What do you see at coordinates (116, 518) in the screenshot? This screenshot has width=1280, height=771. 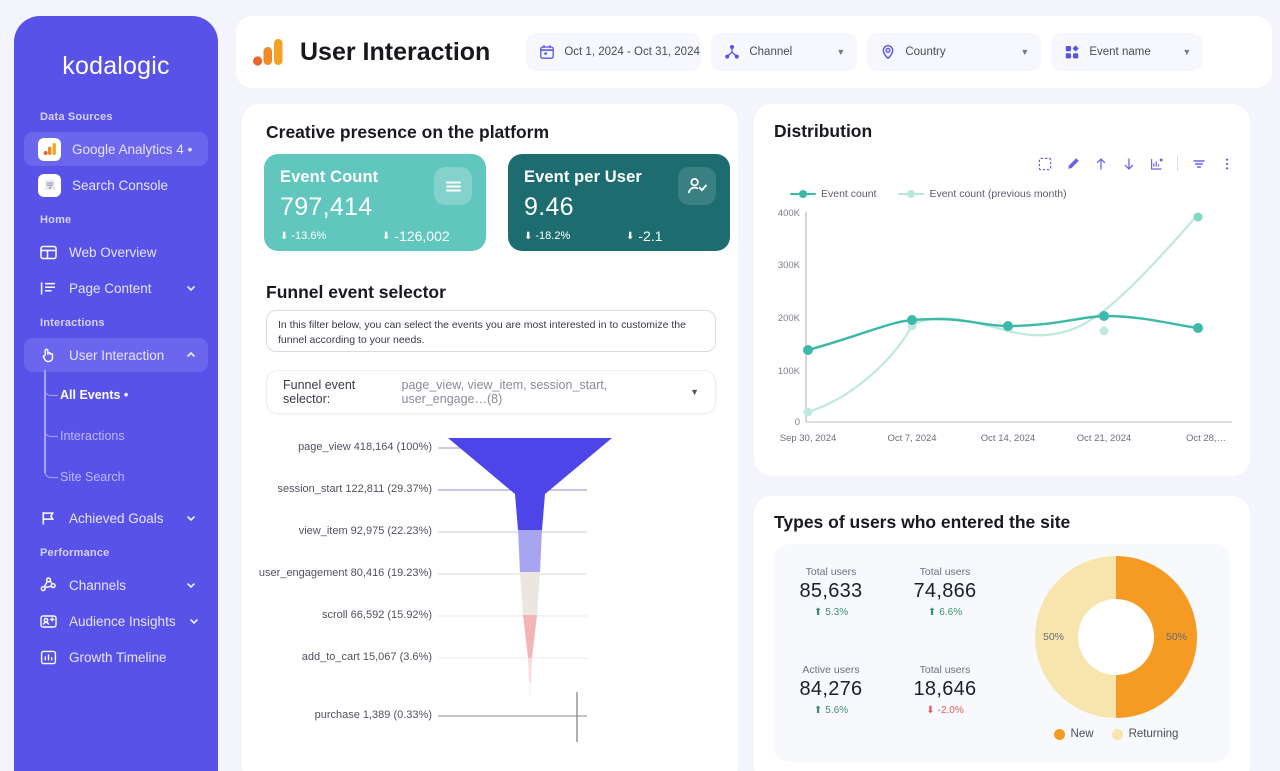 I see `sidebar-item-achieved-goals: Achieved Goals` at bounding box center [116, 518].